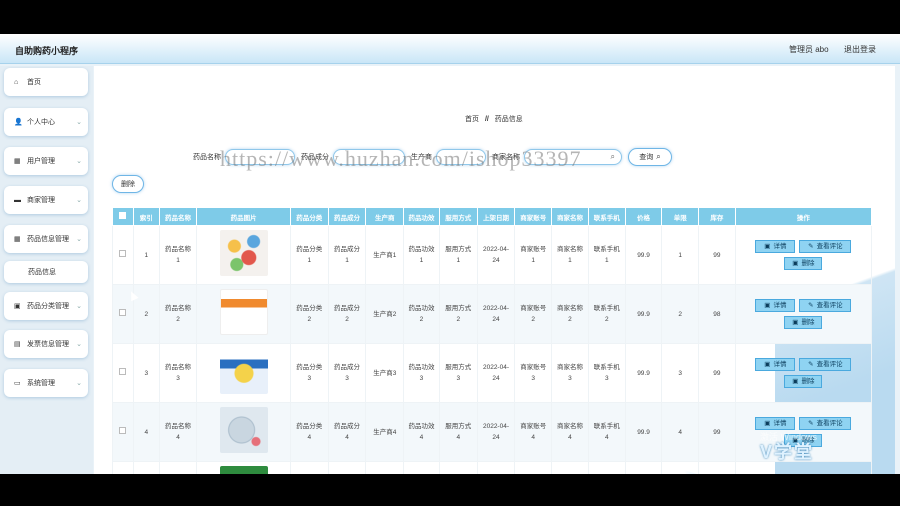 The height and width of the screenshot is (506, 900). Describe the element at coordinates (570, 216) in the screenshot. I see `column-header: 商家名称` at that location.